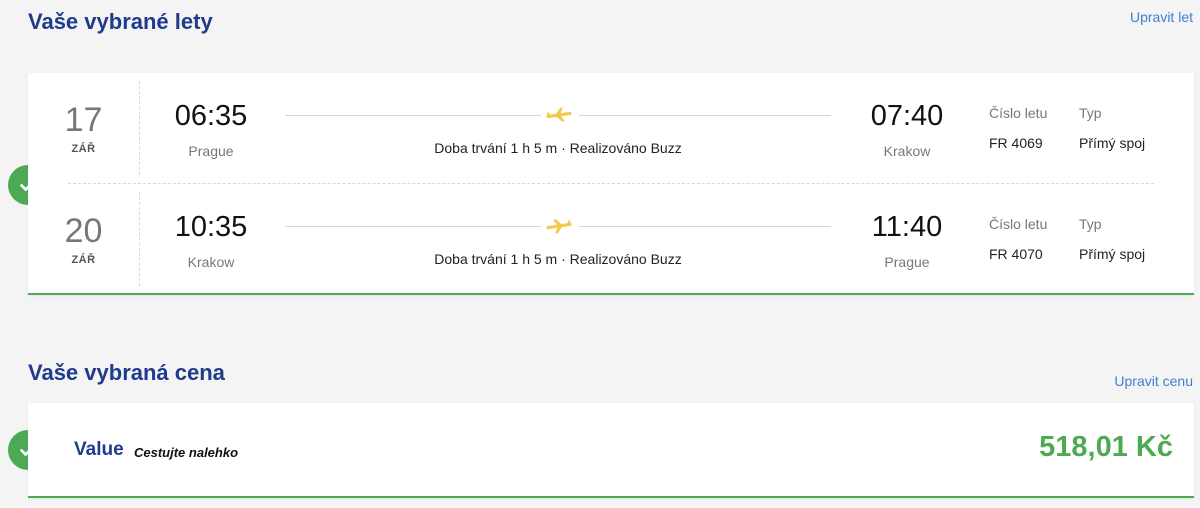 Image resolution: width=1200 pixels, height=508 pixels. I want to click on flight-date: 17 ZÁŘ, so click(84, 128).